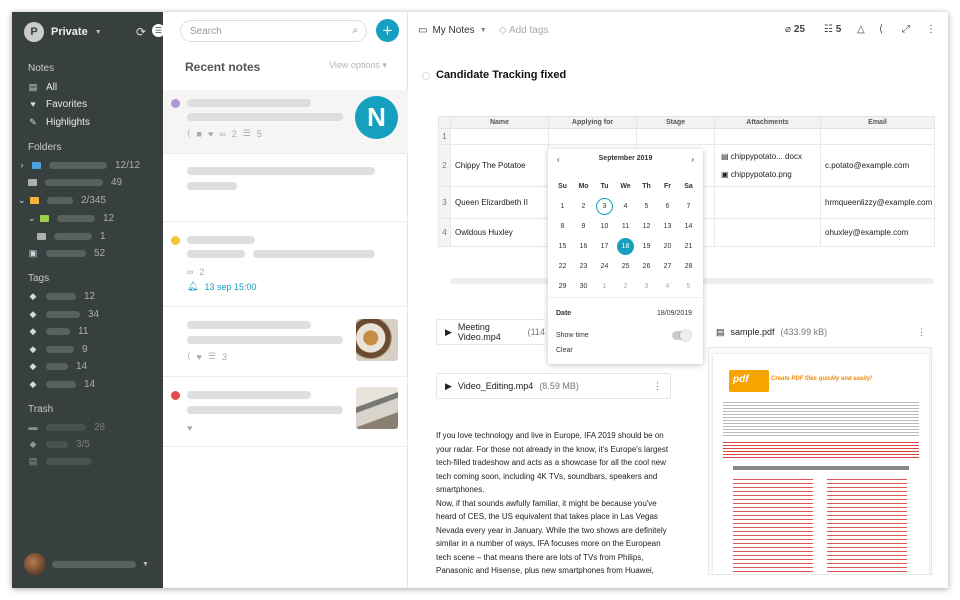 The width and height of the screenshot is (960, 600). I want to click on calendar-day: 16, so click(583, 246).